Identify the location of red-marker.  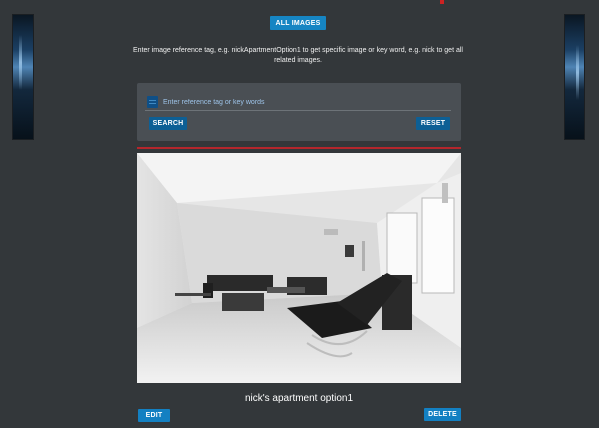
(442, 2).